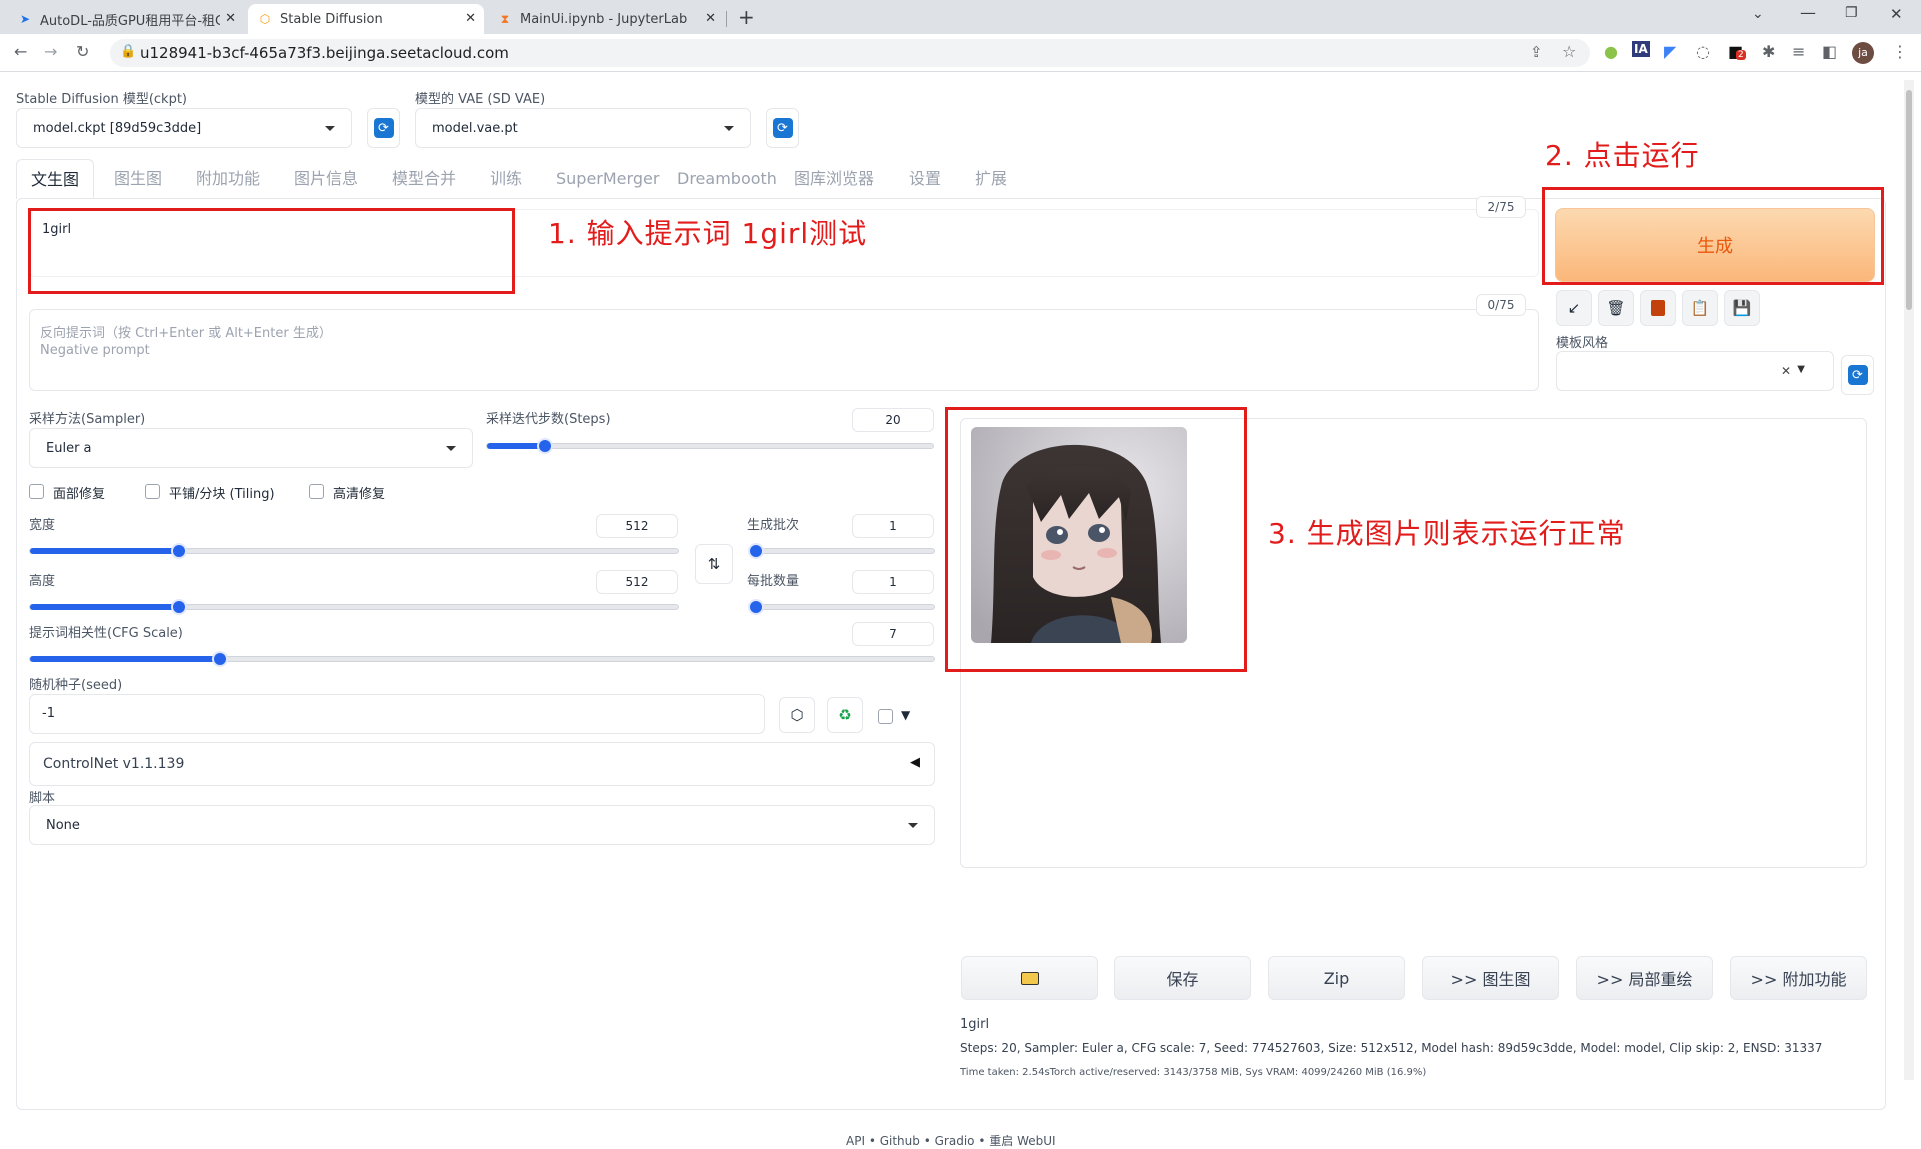  I want to click on extra-seed-checkbox, so click(885, 716).